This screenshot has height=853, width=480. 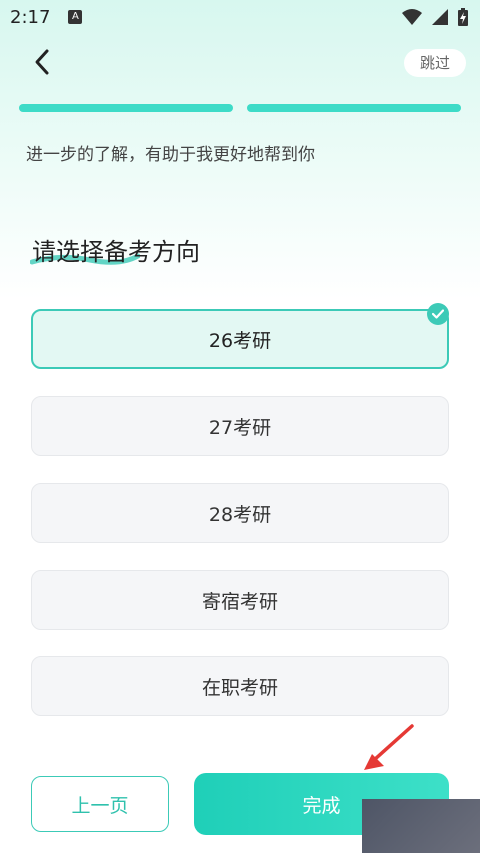 I want to click on page-subtitle: 进一步的了解，有助于我更好地帮到你, so click(x=170, y=155).